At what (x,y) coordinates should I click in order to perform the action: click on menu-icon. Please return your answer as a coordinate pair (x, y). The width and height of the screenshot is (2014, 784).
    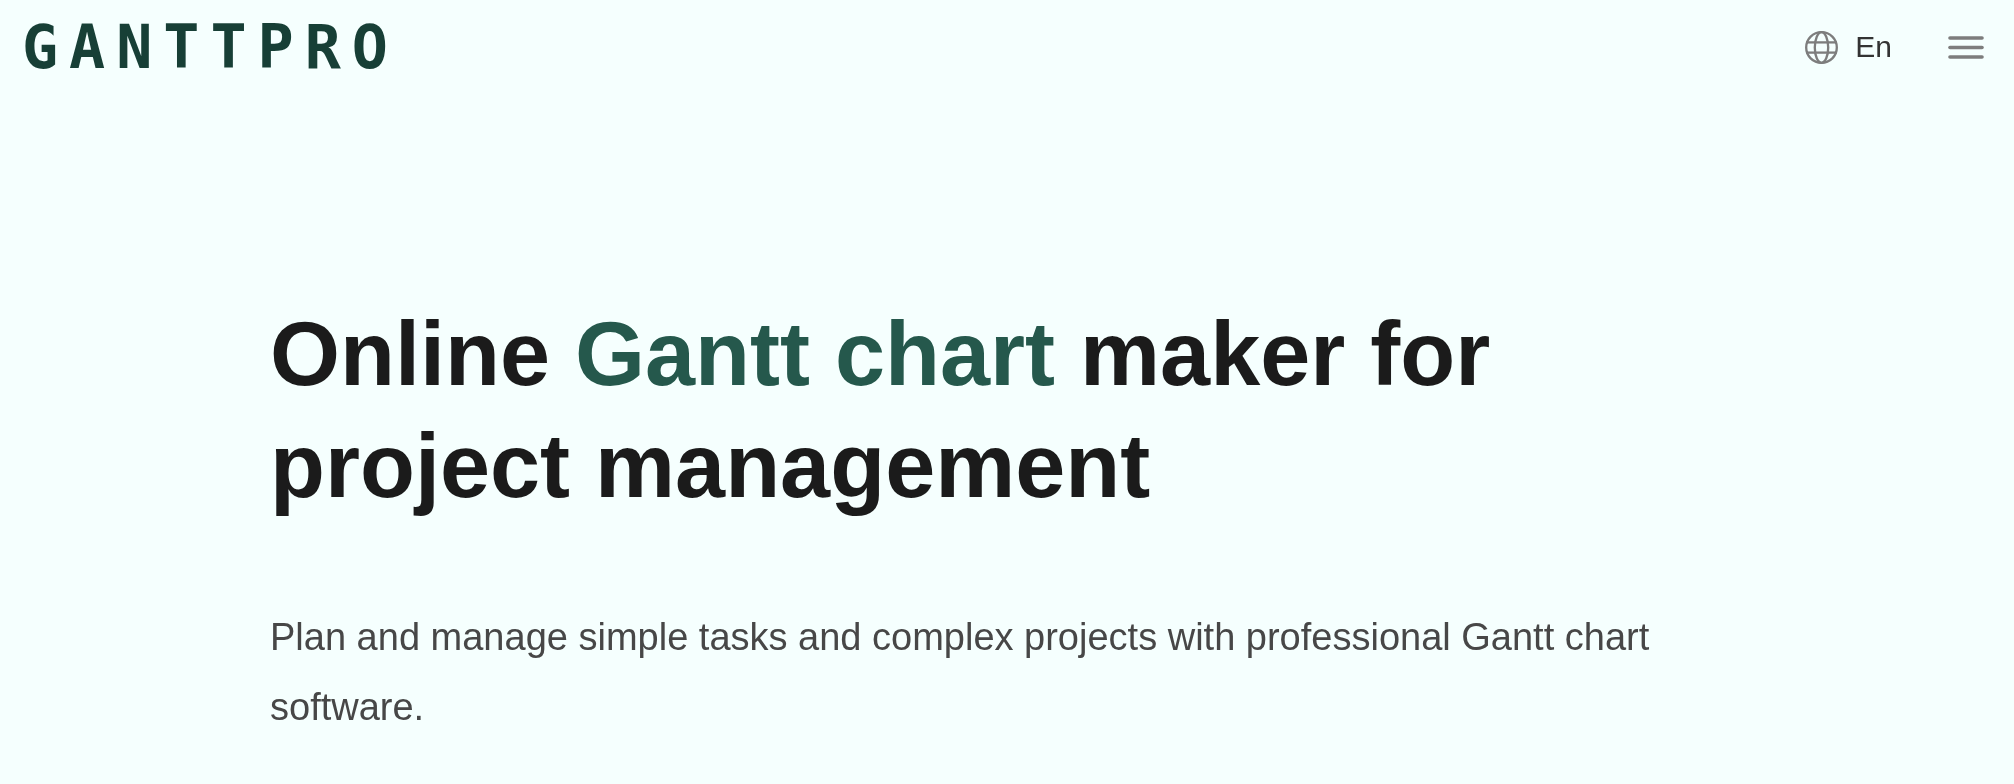
    Looking at the image, I should click on (1966, 47).